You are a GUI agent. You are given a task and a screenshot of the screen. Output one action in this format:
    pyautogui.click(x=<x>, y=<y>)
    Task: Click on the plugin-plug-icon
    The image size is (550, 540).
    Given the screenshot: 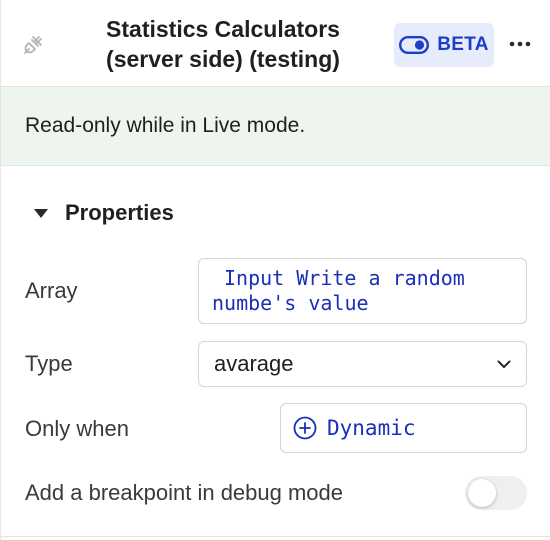 What is the action you would take?
    pyautogui.click(x=34, y=44)
    